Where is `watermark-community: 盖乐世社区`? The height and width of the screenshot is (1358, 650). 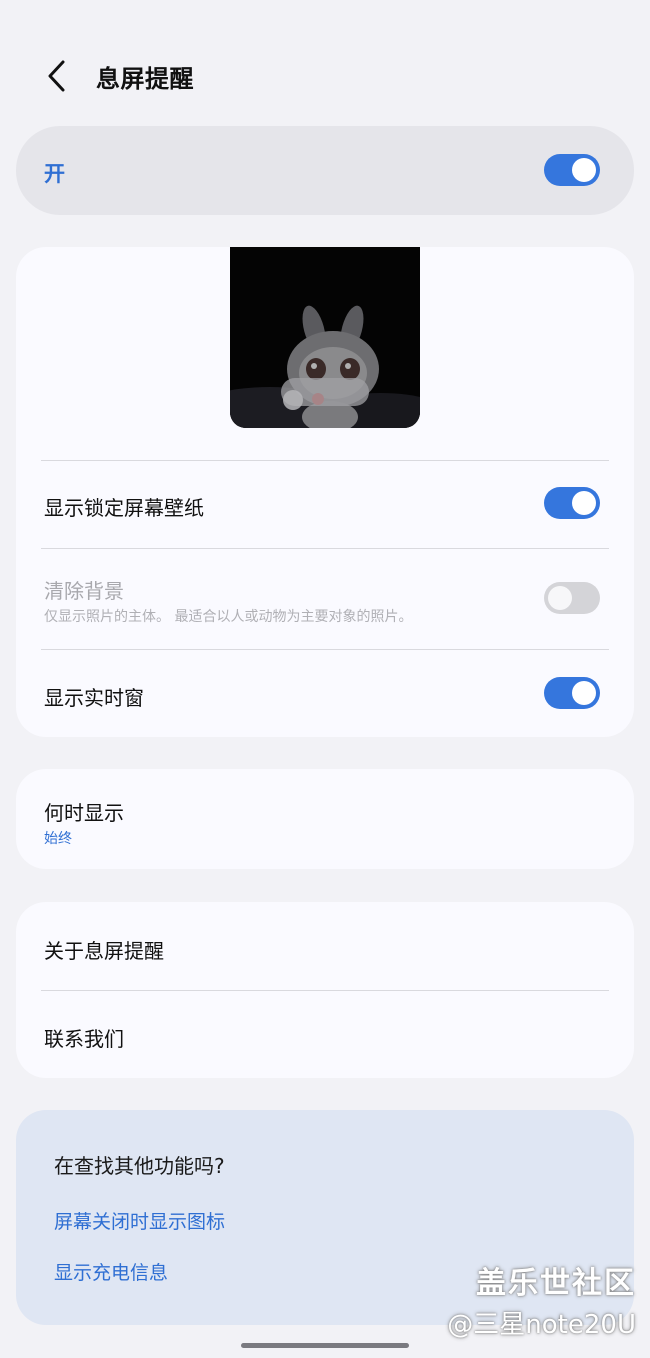
watermark-community: 盖乐世社区 is located at coordinates (556, 1283).